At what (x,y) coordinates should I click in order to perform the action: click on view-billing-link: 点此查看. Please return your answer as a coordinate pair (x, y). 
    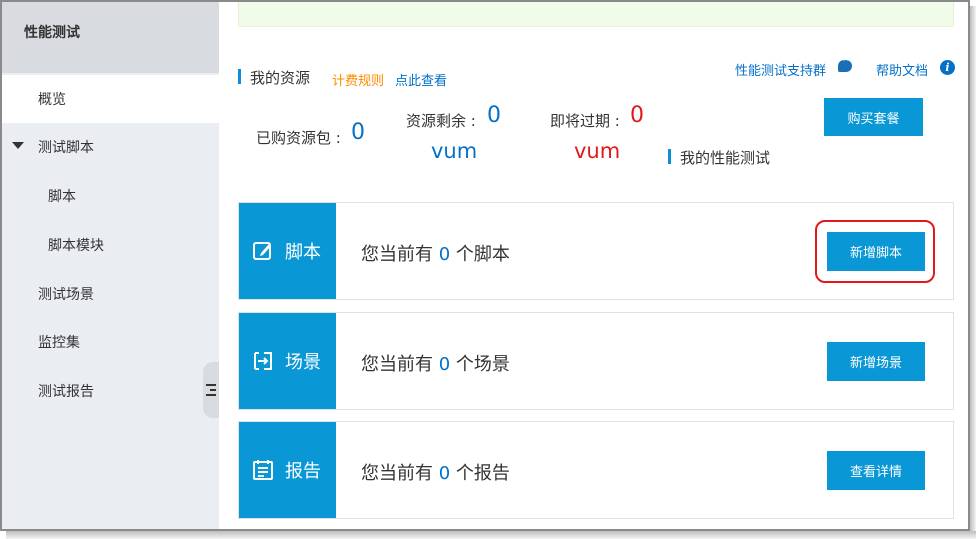
    Looking at the image, I should click on (421, 79).